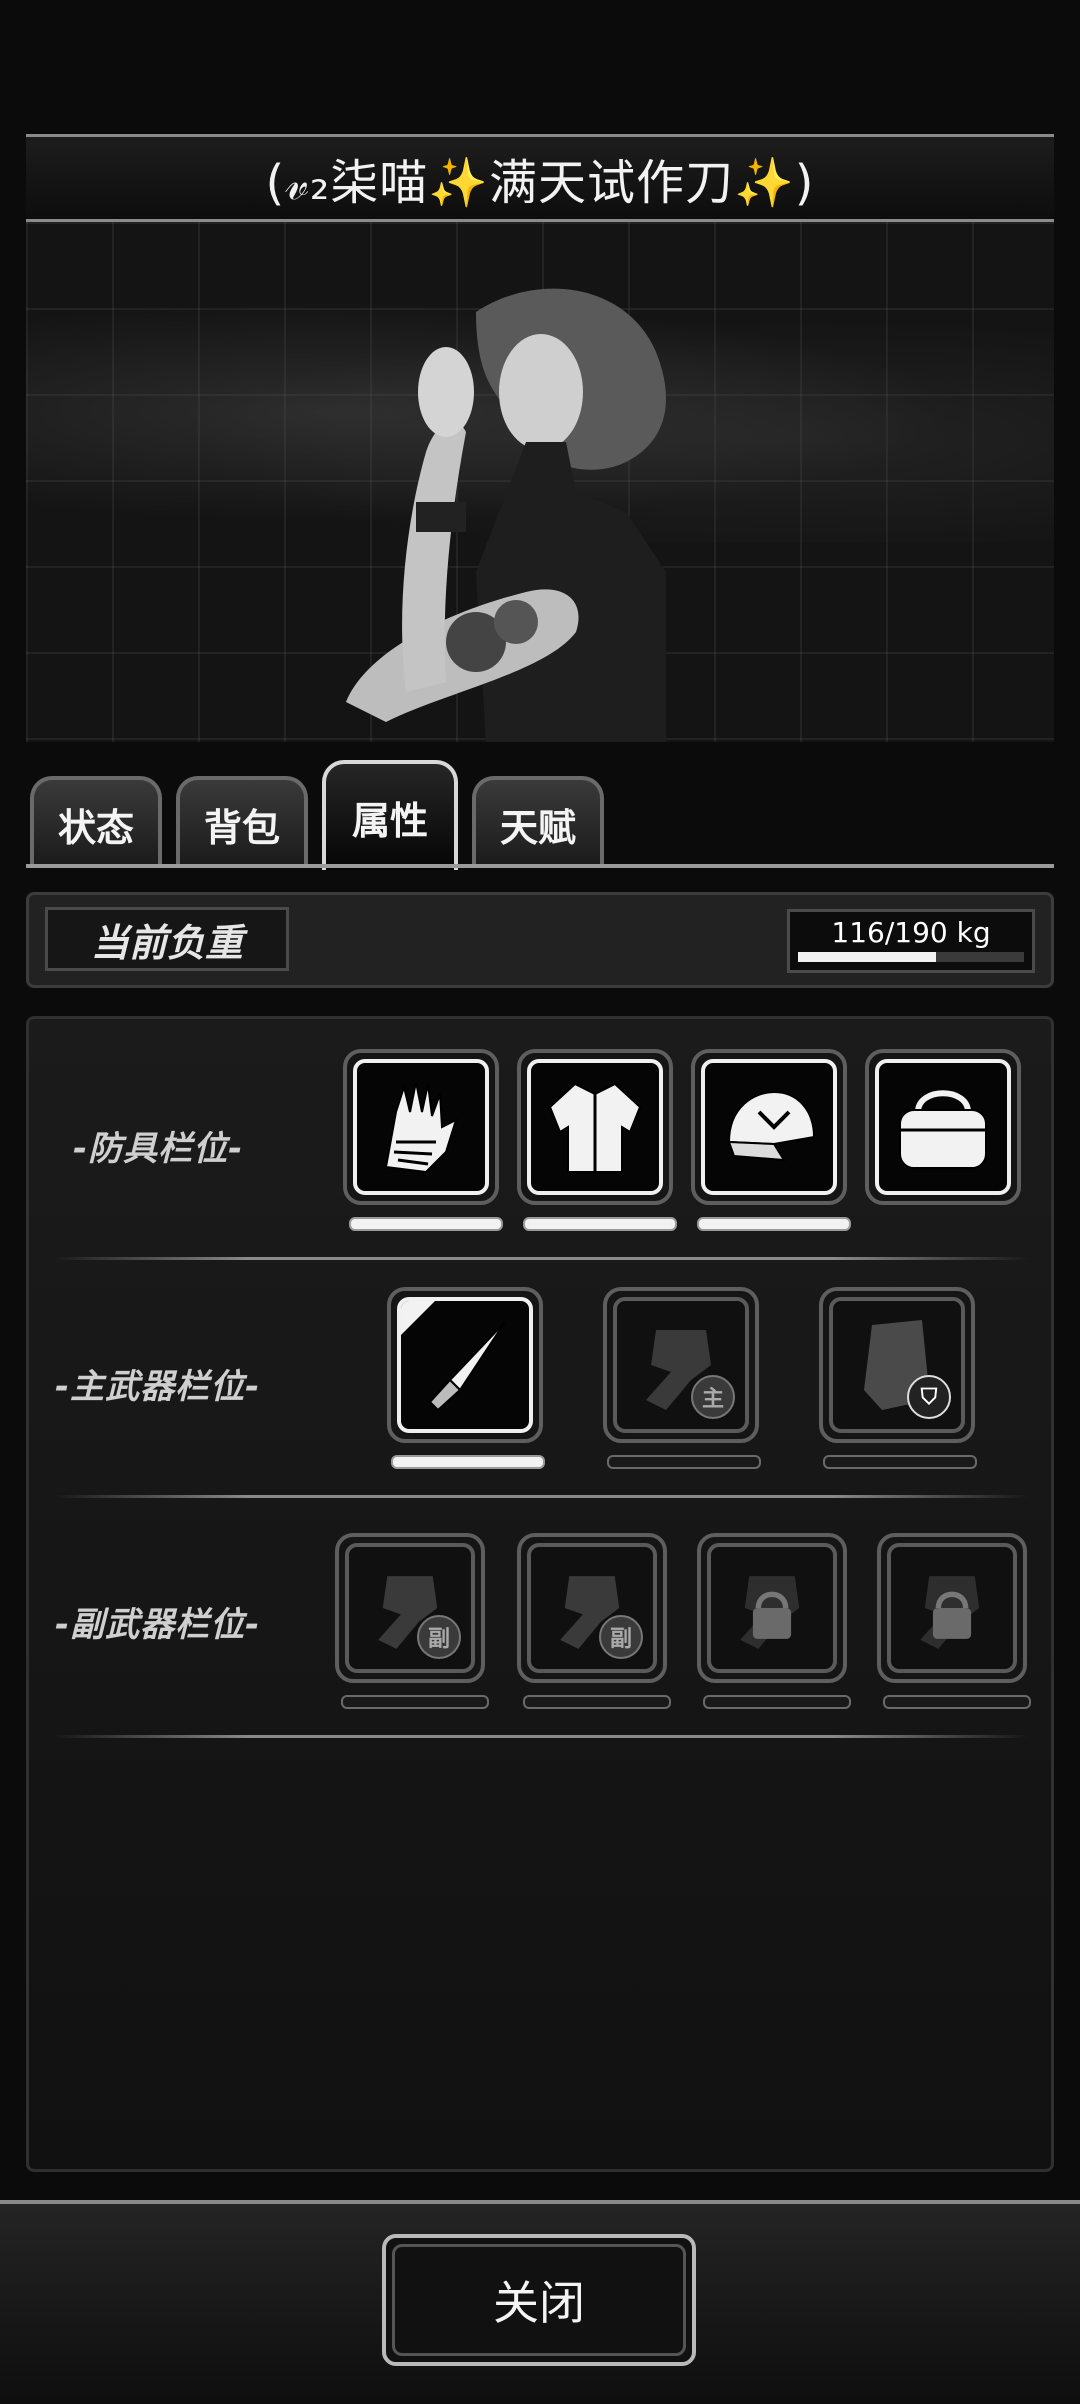 This screenshot has height=2404, width=1080. Describe the element at coordinates (242, 822) in the screenshot. I see `tab-backpack: 背包` at that location.